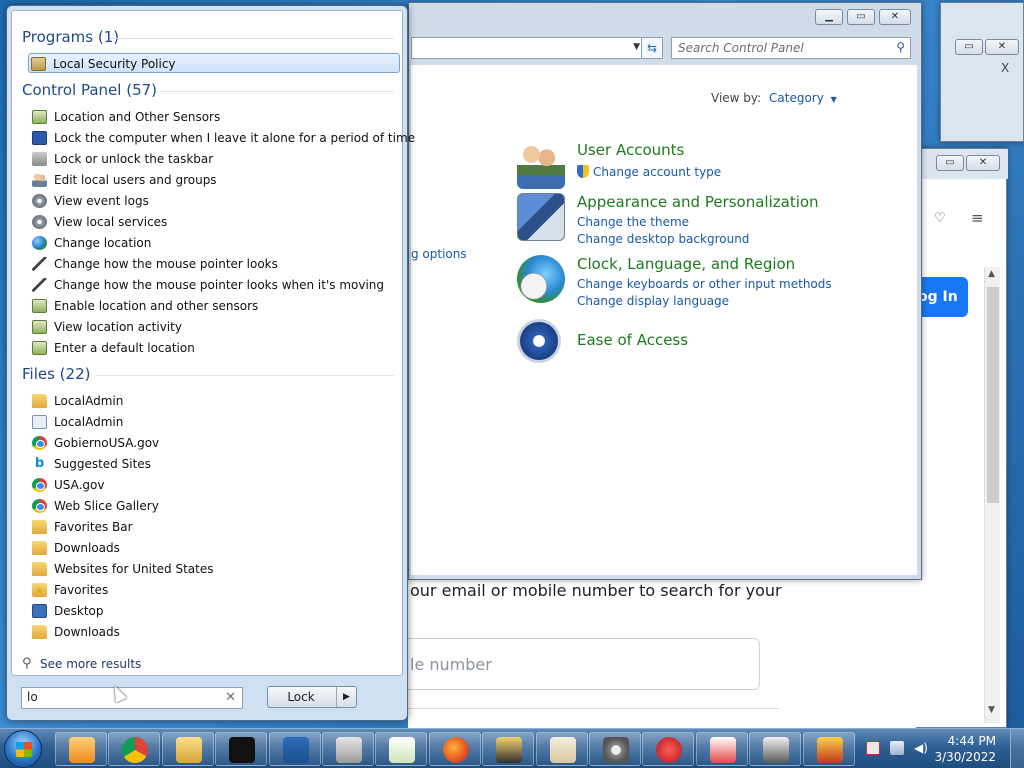 This screenshot has width=1024, height=768. I want to click on firefox-icon, so click(455, 750).